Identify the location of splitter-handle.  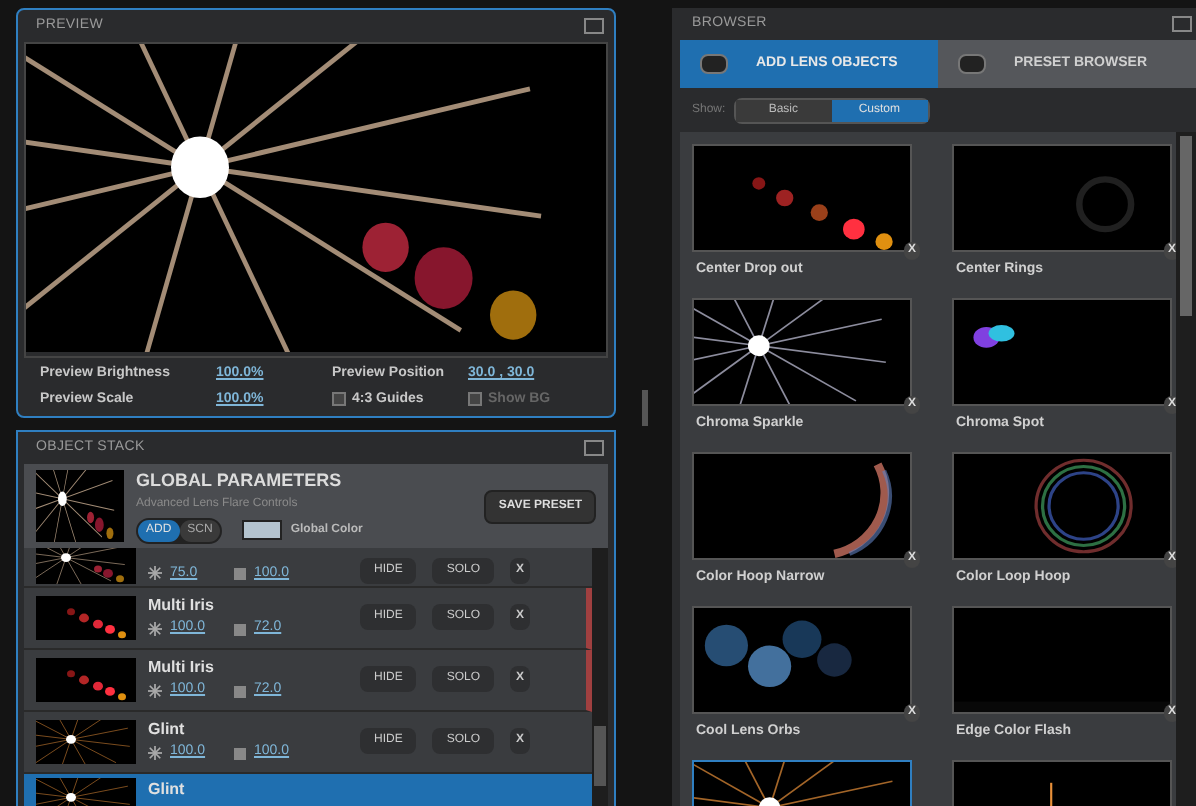
(644, 407).